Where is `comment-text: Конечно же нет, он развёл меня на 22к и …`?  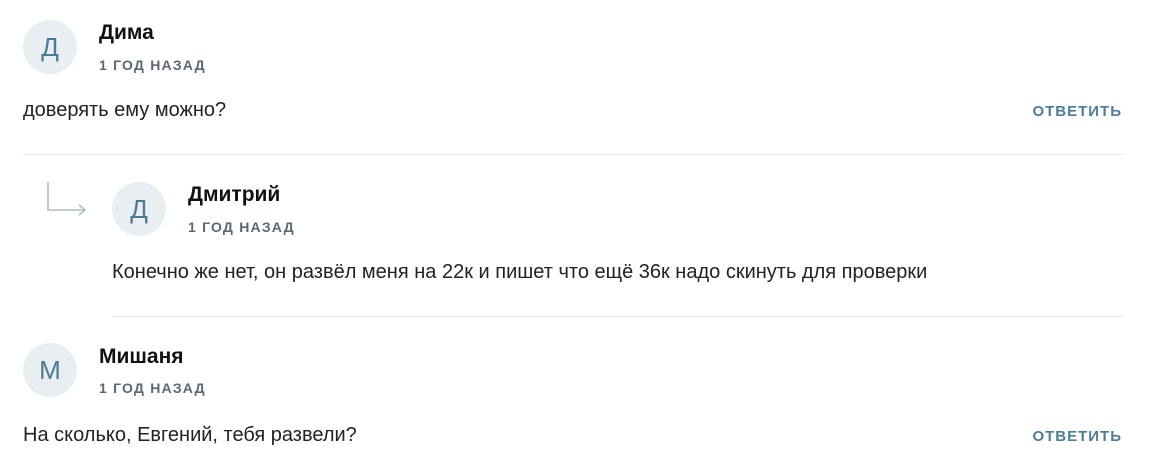
comment-text: Конечно же нет, он развёл меня на 22к и … is located at coordinates (520, 272).